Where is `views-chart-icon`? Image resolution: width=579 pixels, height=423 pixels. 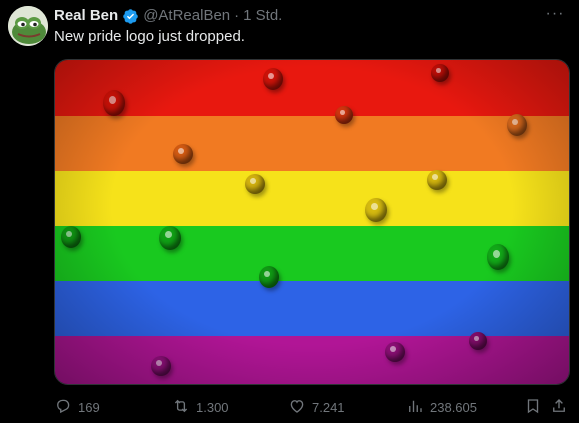 views-chart-icon is located at coordinates (415, 407).